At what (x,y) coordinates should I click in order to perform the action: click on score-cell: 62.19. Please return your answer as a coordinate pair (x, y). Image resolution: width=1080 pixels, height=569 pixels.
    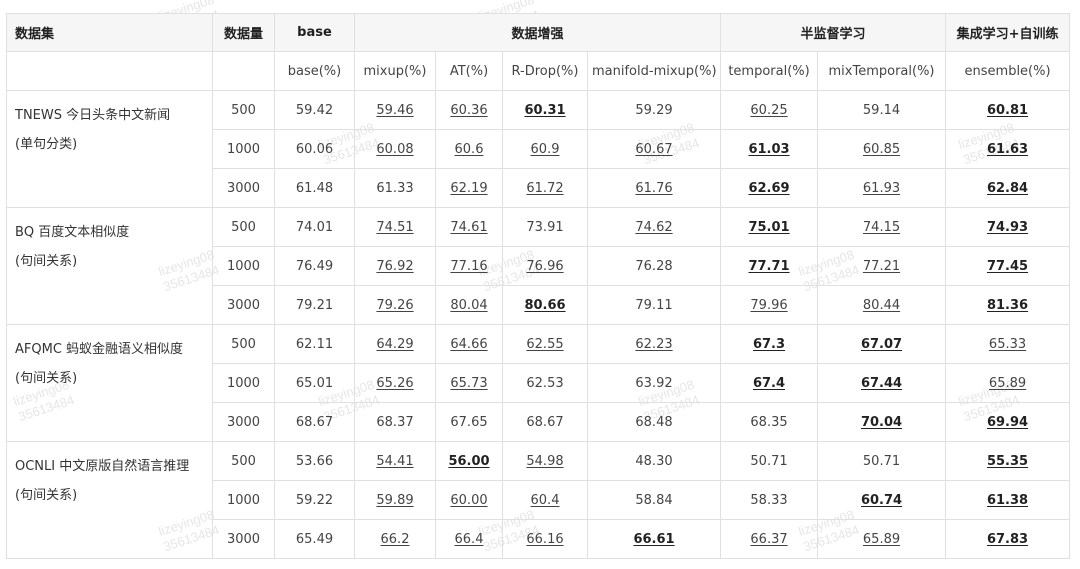
    Looking at the image, I should click on (469, 188).